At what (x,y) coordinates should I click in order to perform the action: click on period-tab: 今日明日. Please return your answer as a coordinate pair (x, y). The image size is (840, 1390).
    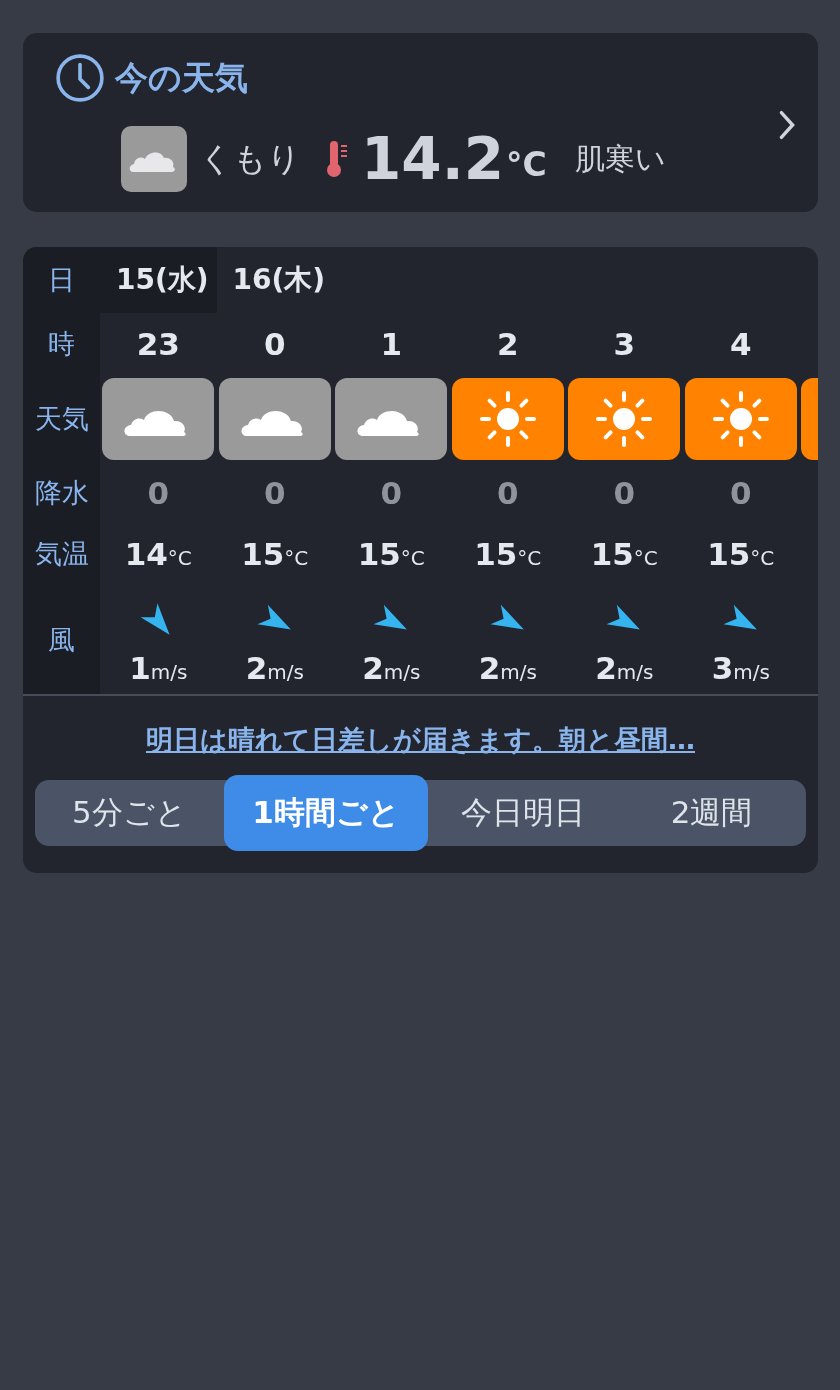
    Looking at the image, I should click on (523, 813).